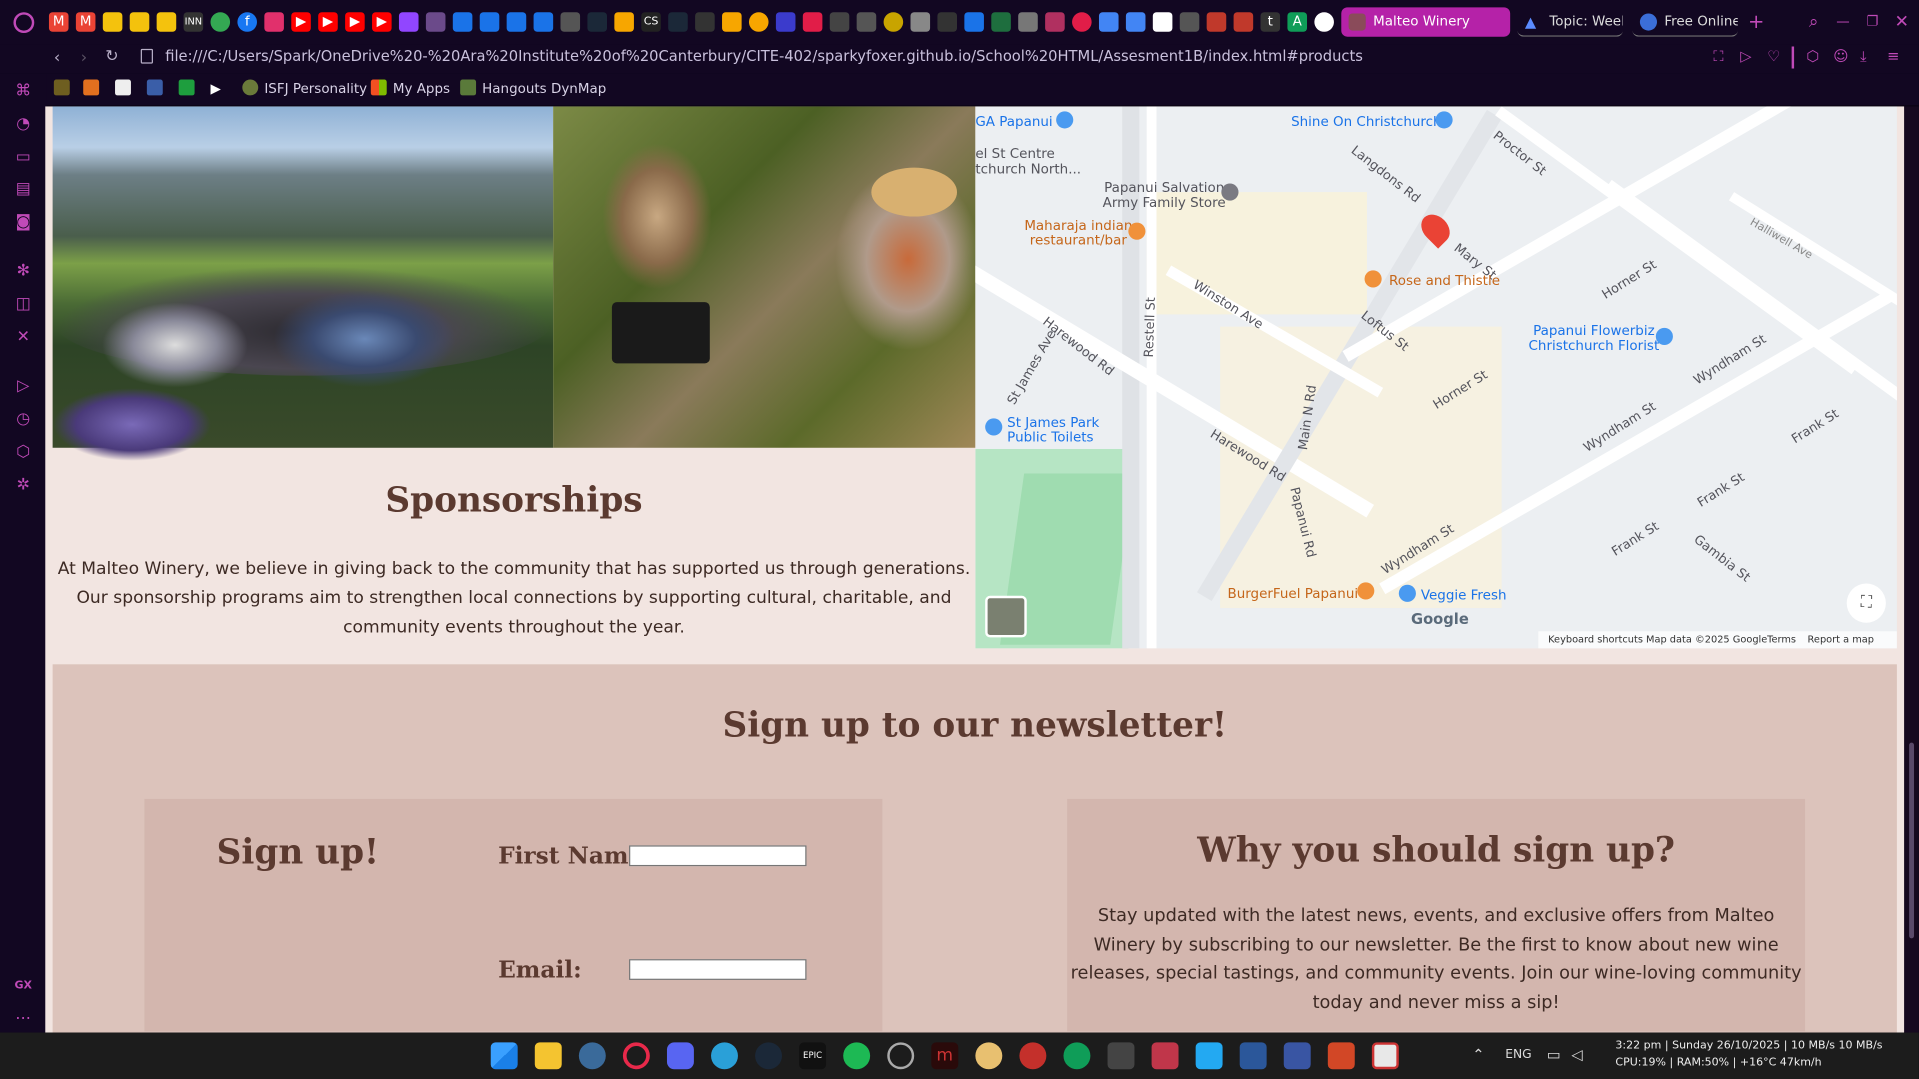 Image resolution: width=1919 pixels, height=1079 pixels. What do you see at coordinates (705, 22) in the screenshot?
I see `openai-icon` at bounding box center [705, 22].